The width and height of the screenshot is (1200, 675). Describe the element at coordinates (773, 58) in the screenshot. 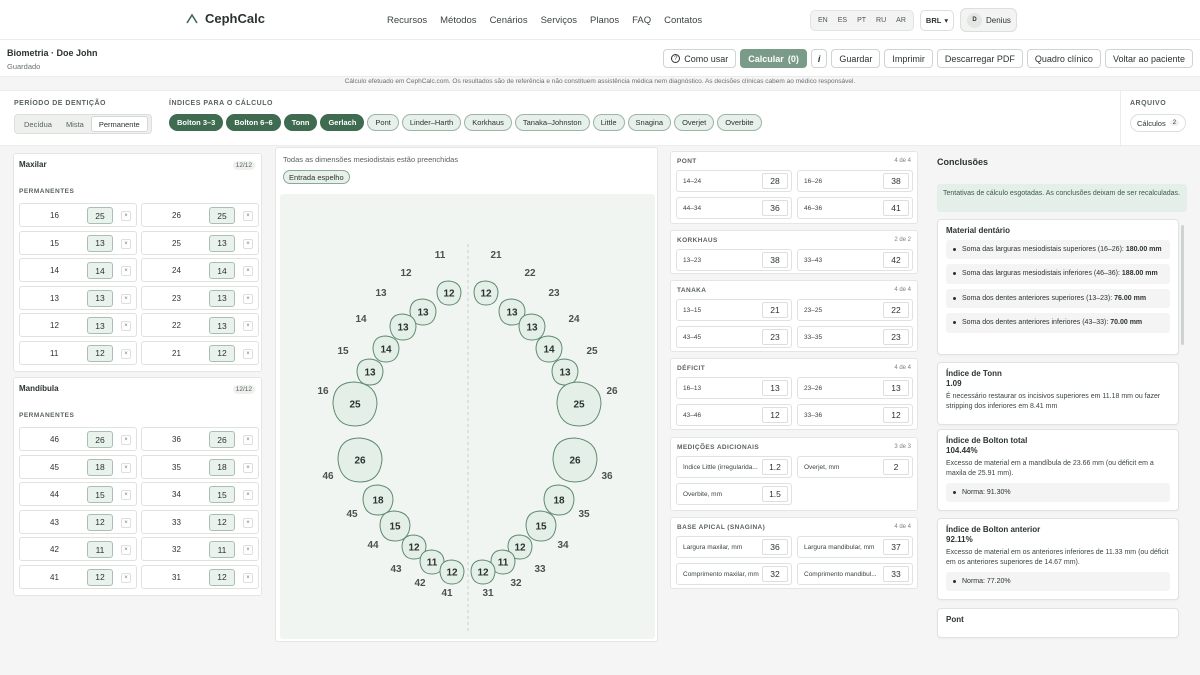

I see `calculate-button: Calcular (0)` at that location.